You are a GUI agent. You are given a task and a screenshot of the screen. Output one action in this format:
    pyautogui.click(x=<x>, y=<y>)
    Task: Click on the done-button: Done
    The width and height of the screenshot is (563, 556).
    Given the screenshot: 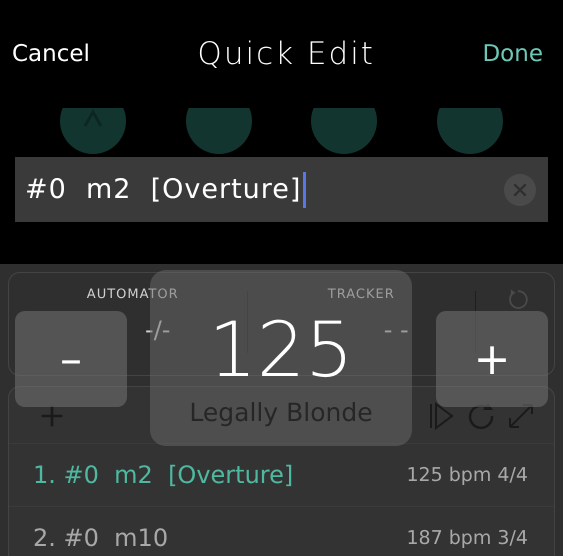 What is the action you would take?
    pyautogui.click(x=512, y=54)
    